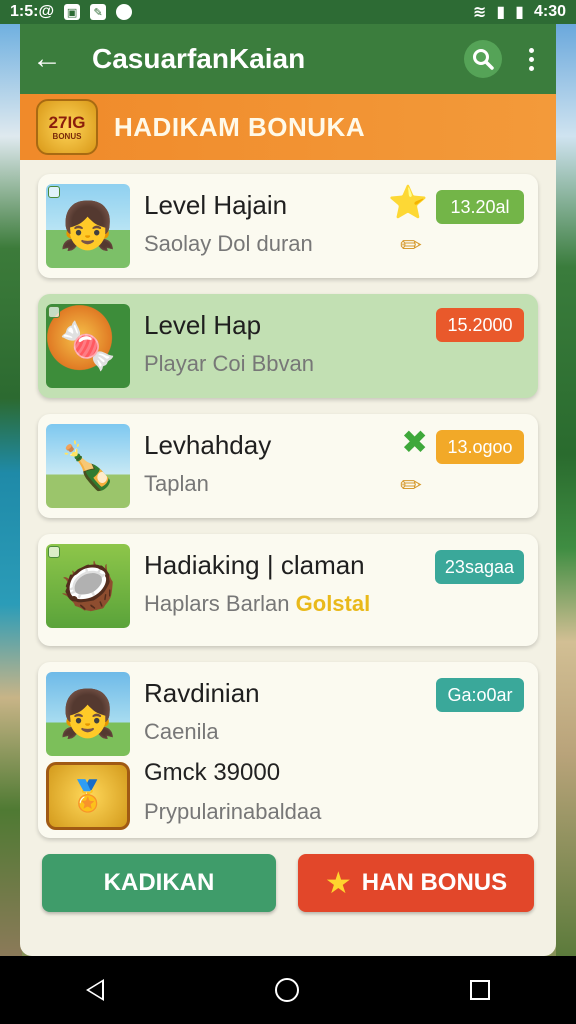  Describe the element at coordinates (181, 731) in the screenshot. I see `card-subtitle: Caenila` at that location.